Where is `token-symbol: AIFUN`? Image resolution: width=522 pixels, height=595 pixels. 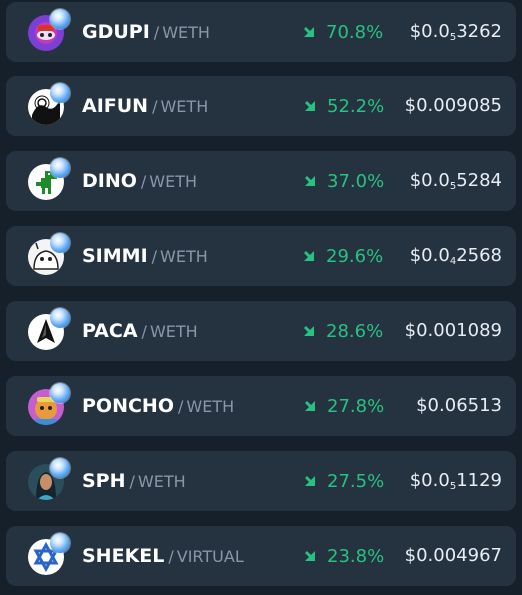
token-symbol: AIFUN is located at coordinates (115, 106).